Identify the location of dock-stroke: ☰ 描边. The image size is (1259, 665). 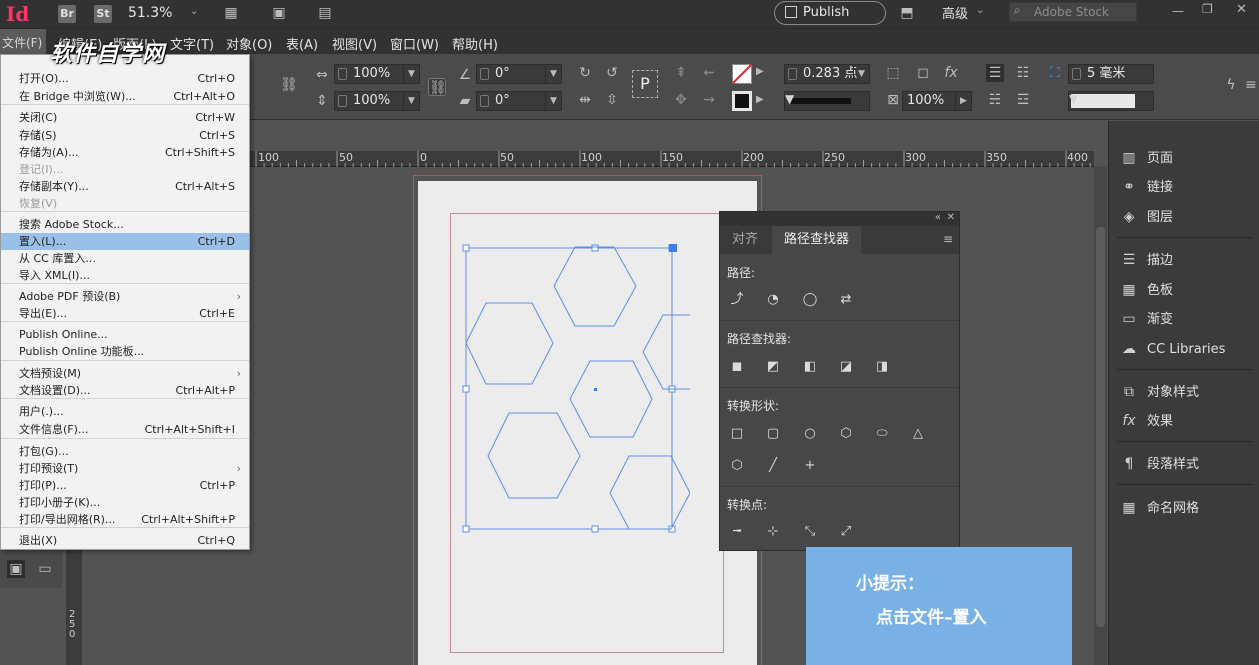
(1146, 260).